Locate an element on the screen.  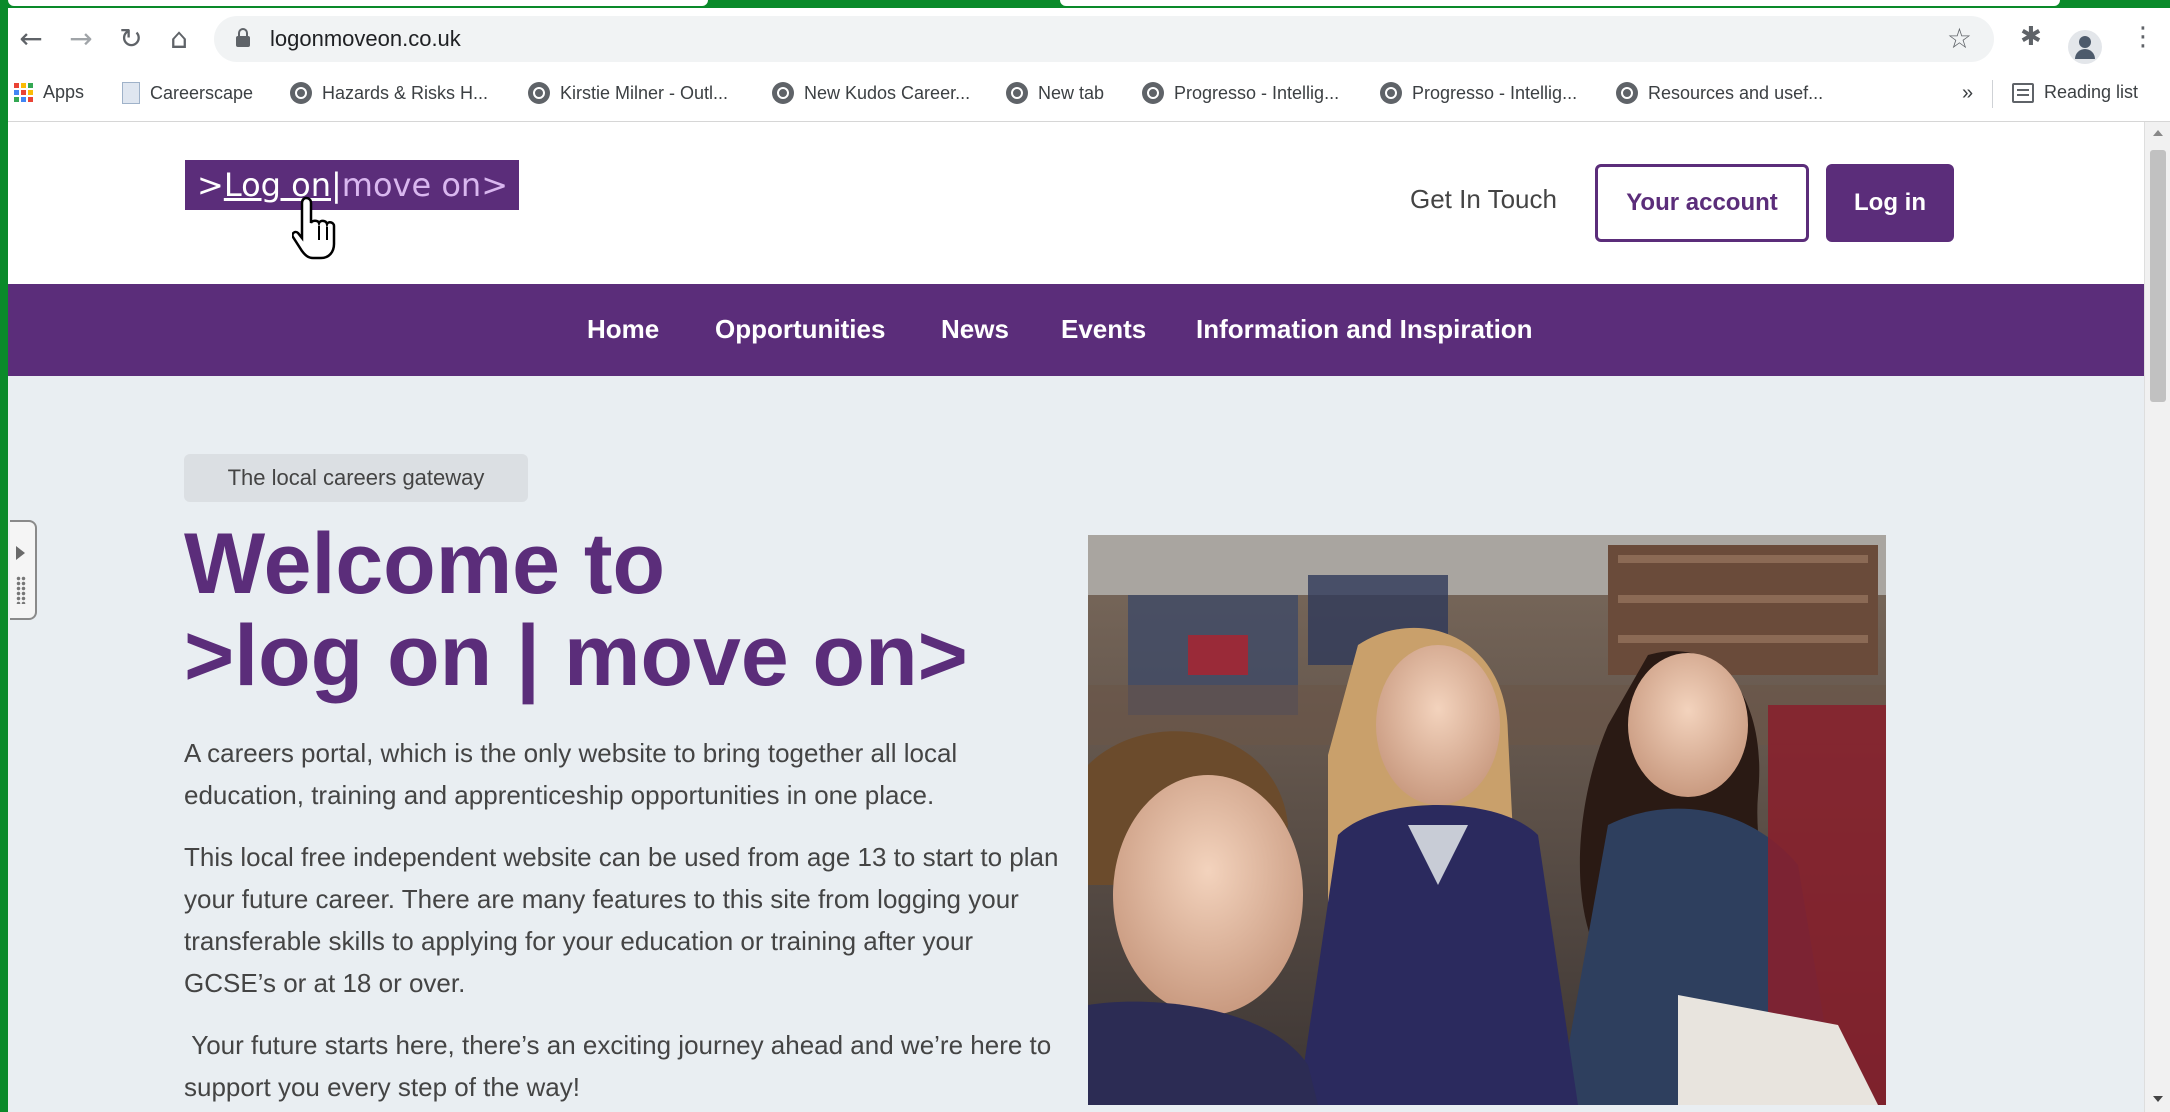
document-icon is located at coordinates (131, 93).